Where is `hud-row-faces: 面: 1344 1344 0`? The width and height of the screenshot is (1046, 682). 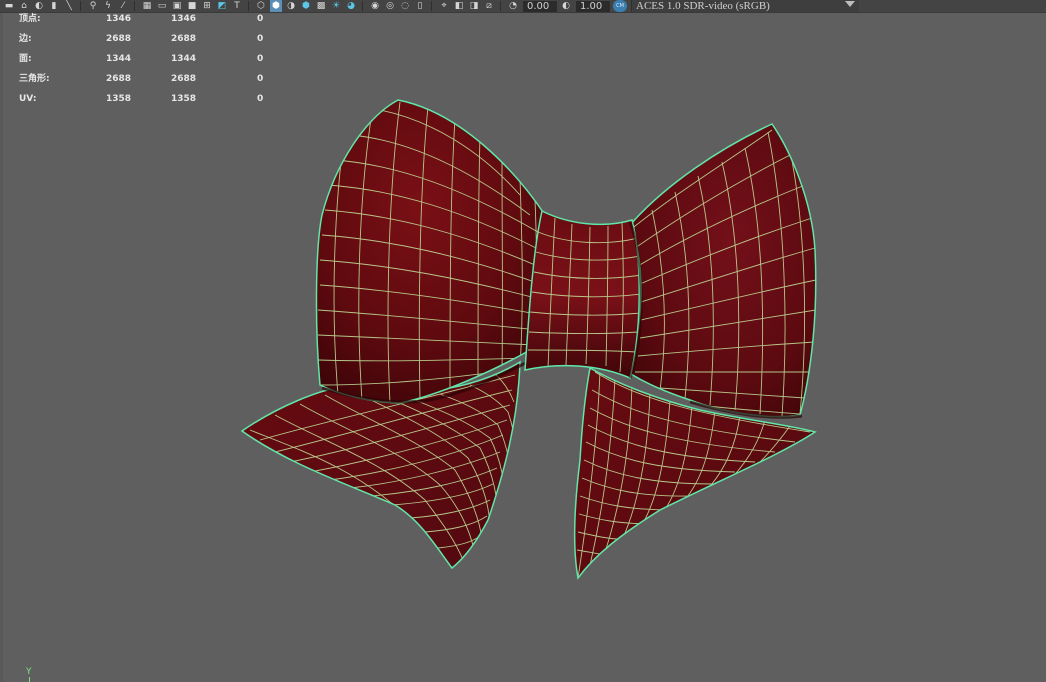 hud-row-faces: 面: 1344 1344 0 is located at coordinates (149, 63).